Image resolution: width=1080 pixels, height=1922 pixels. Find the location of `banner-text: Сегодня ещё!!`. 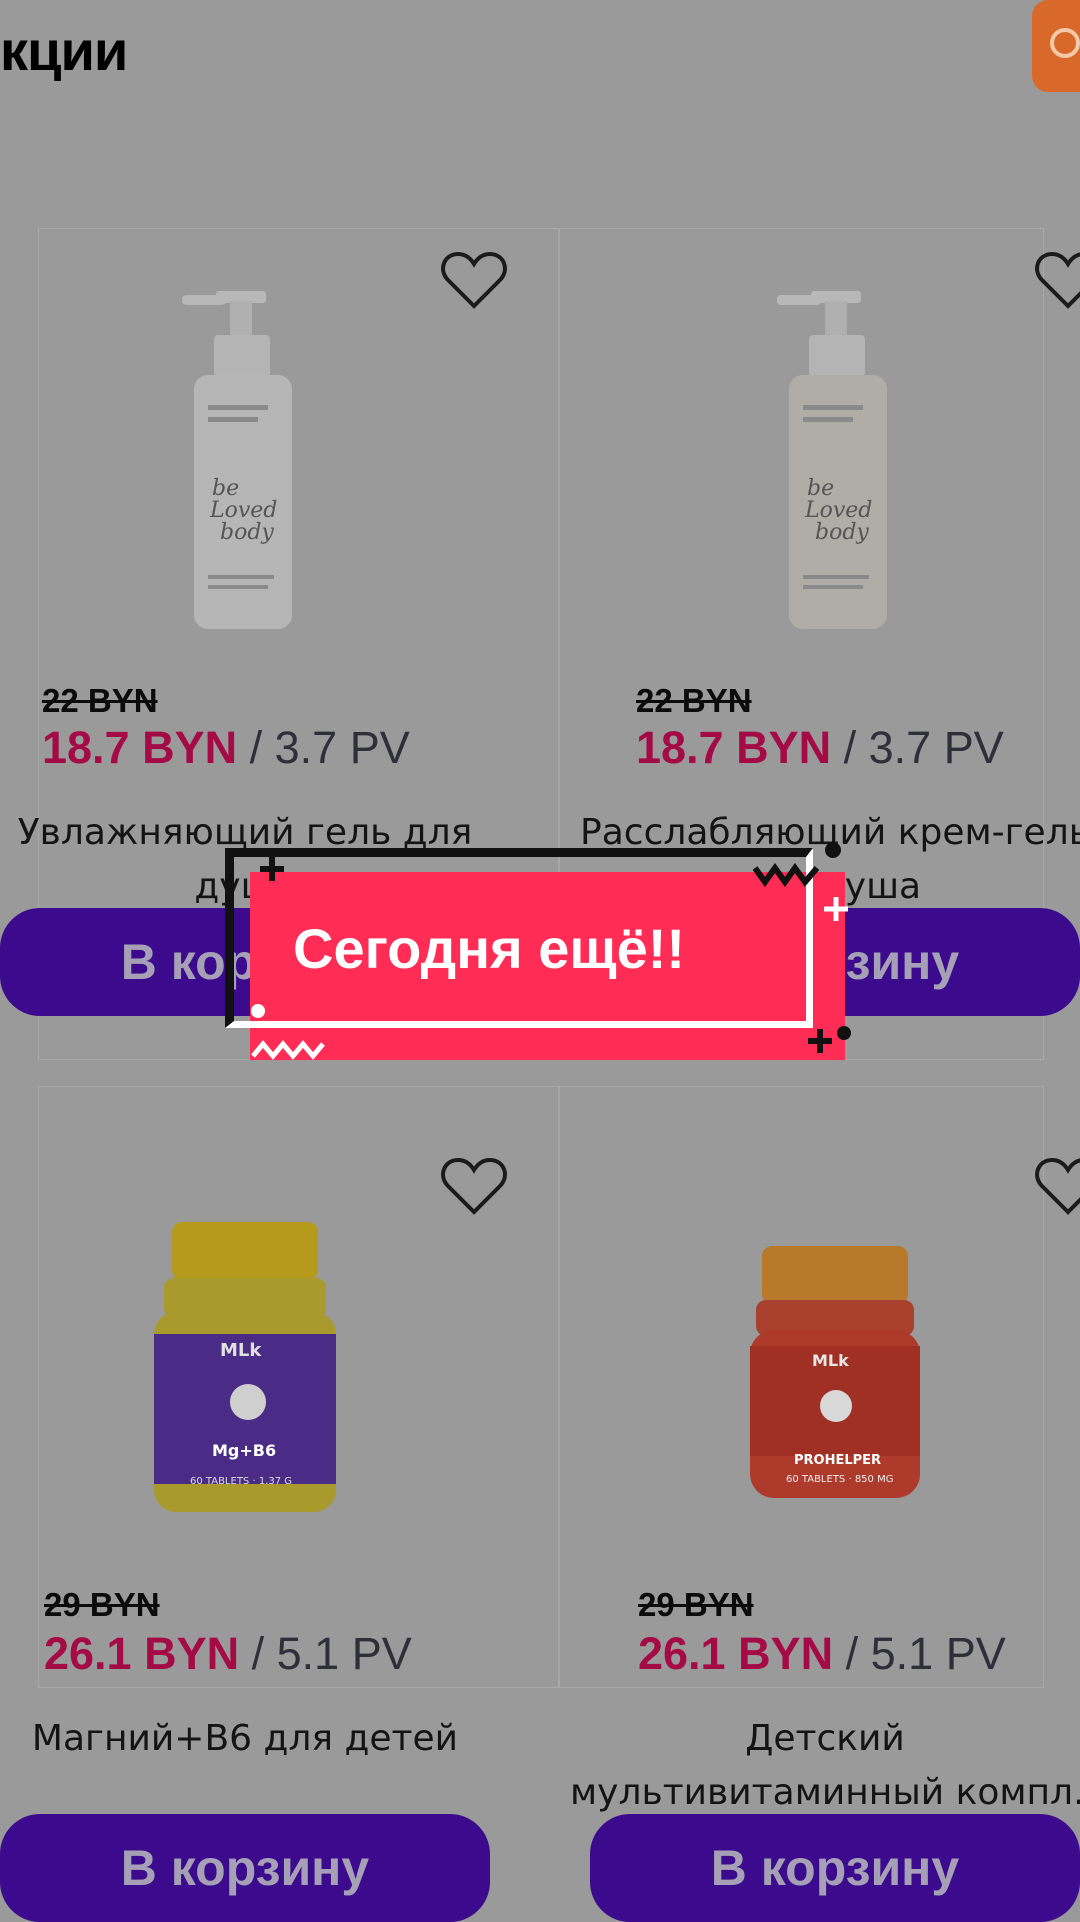

banner-text: Сегодня ещё!! is located at coordinates (489, 948).